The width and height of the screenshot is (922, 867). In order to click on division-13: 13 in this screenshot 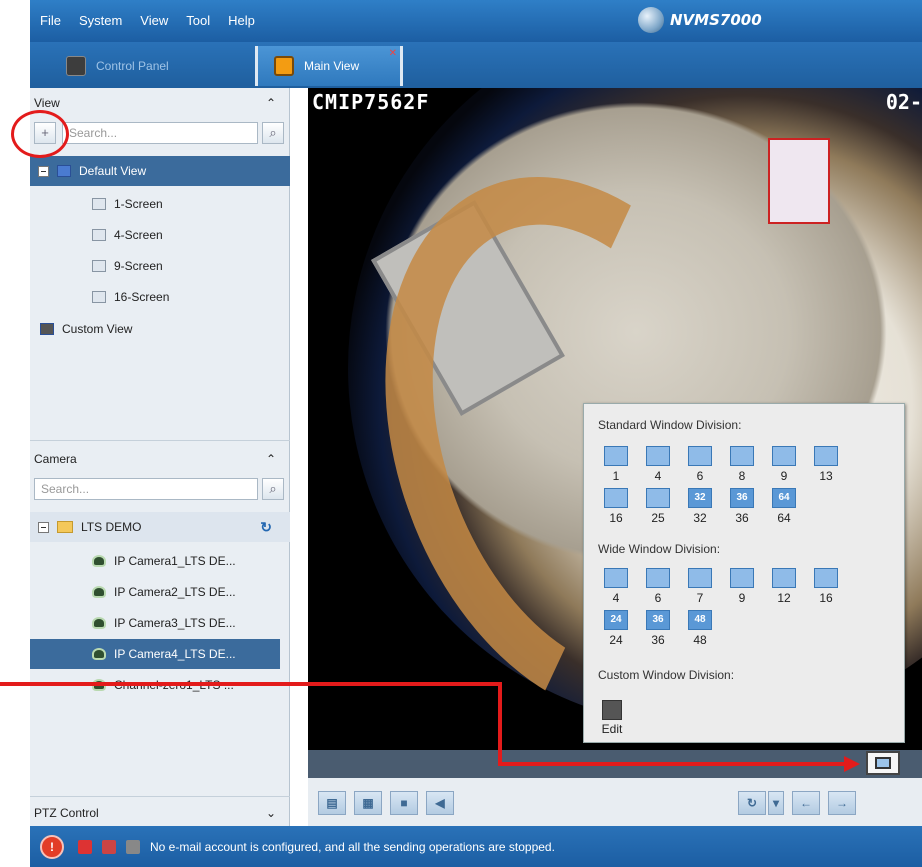, I will do `click(826, 464)`.